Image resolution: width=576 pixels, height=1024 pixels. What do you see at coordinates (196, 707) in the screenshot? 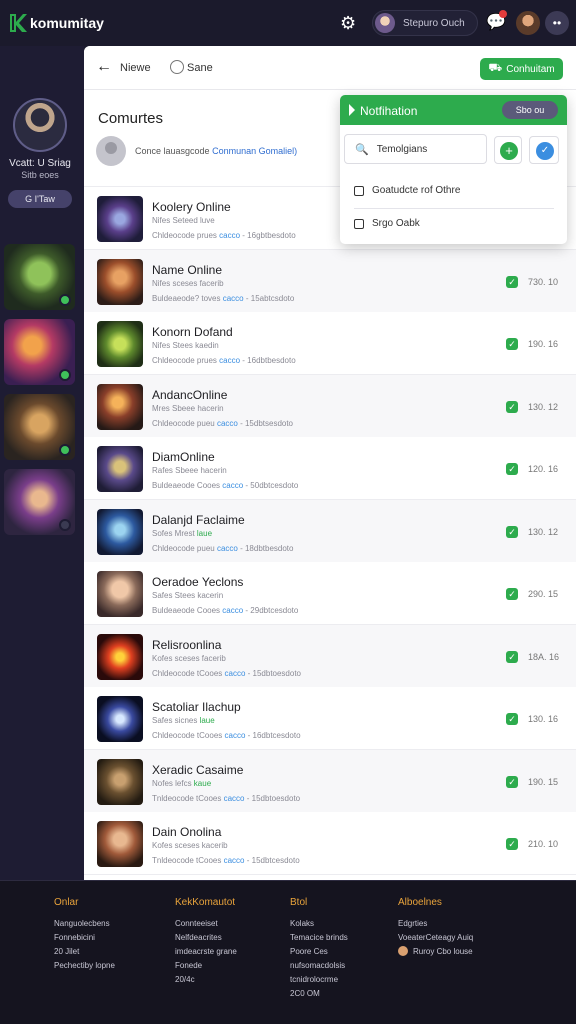
I see `game-title: Scatoliar Ilachup` at bounding box center [196, 707].